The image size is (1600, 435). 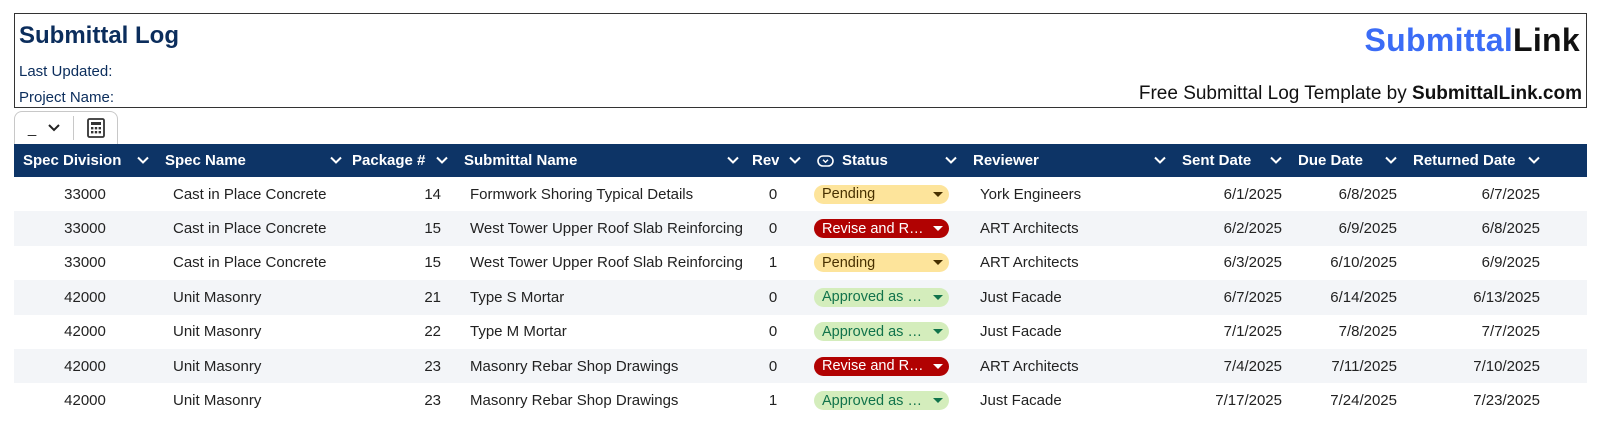 I want to click on column-label: Spec Name, so click(x=205, y=160).